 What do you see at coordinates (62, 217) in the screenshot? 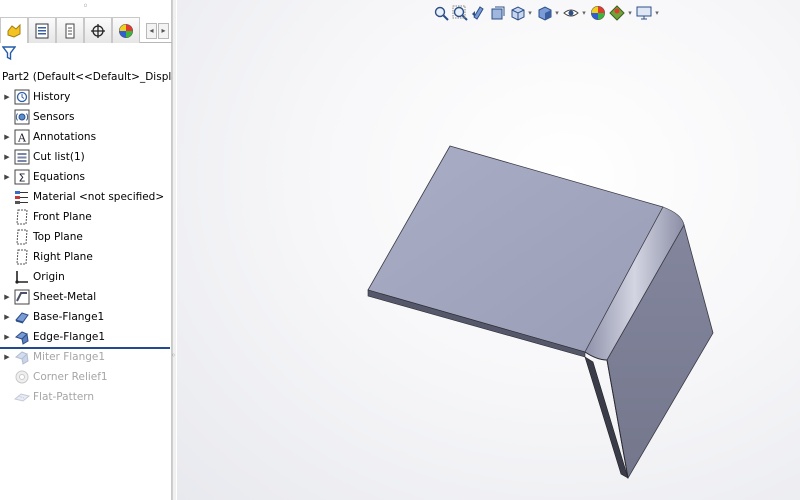
I see `tree-item-label: Front Plane` at bounding box center [62, 217].